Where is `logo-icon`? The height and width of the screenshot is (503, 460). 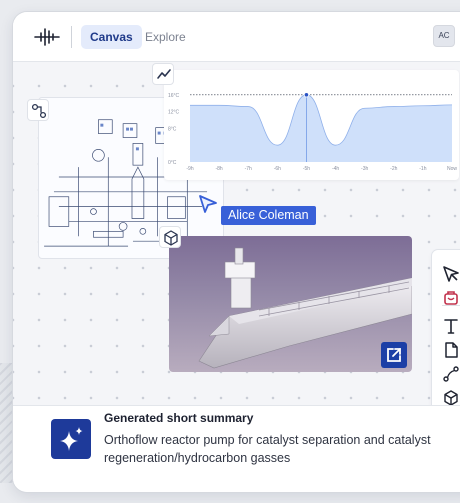 logo-icon is located at coordinates (47, 37).